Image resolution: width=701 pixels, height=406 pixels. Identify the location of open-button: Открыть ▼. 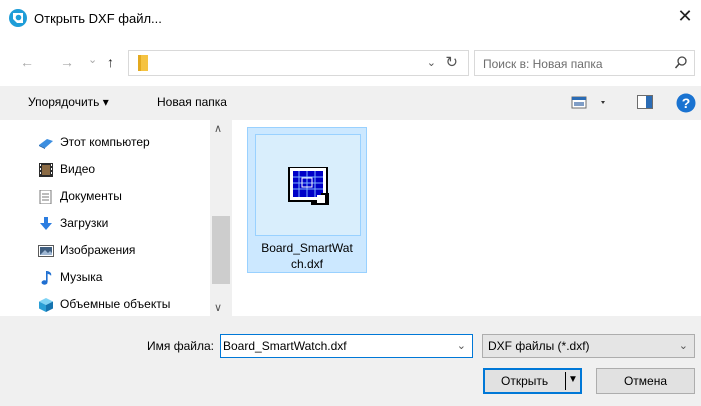
(532, 381).